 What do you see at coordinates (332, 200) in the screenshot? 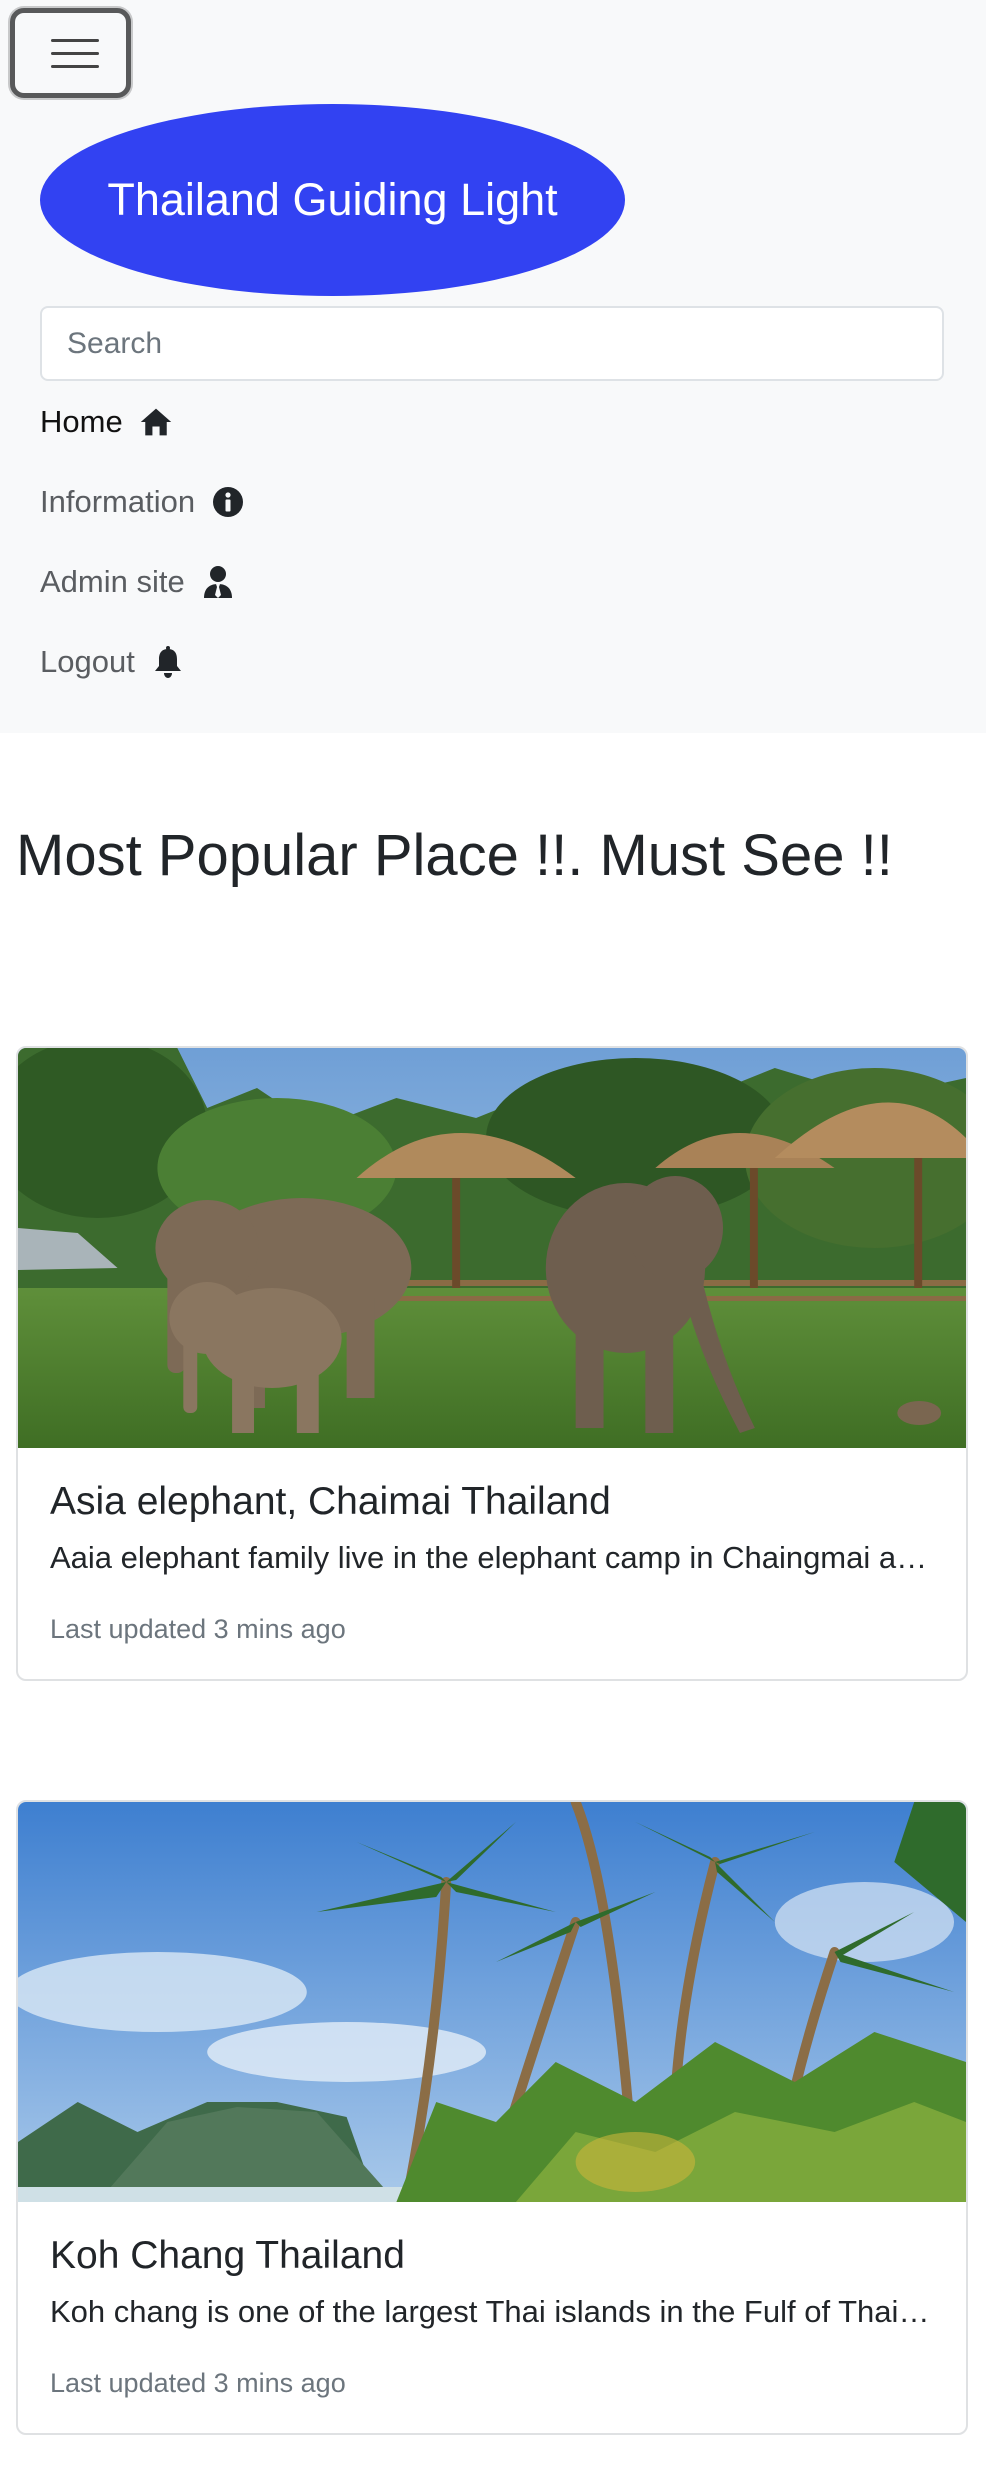
I see `brand-logo: Thailand Guiding Light` at bounding box center [332, 200].